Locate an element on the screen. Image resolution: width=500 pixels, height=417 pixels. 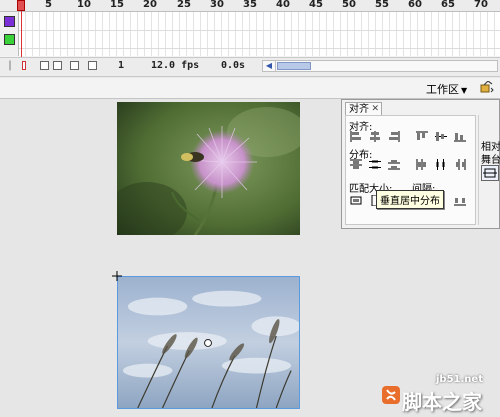
frame-rate-readout: 12.0 fps is located at coordinates (175, 65).